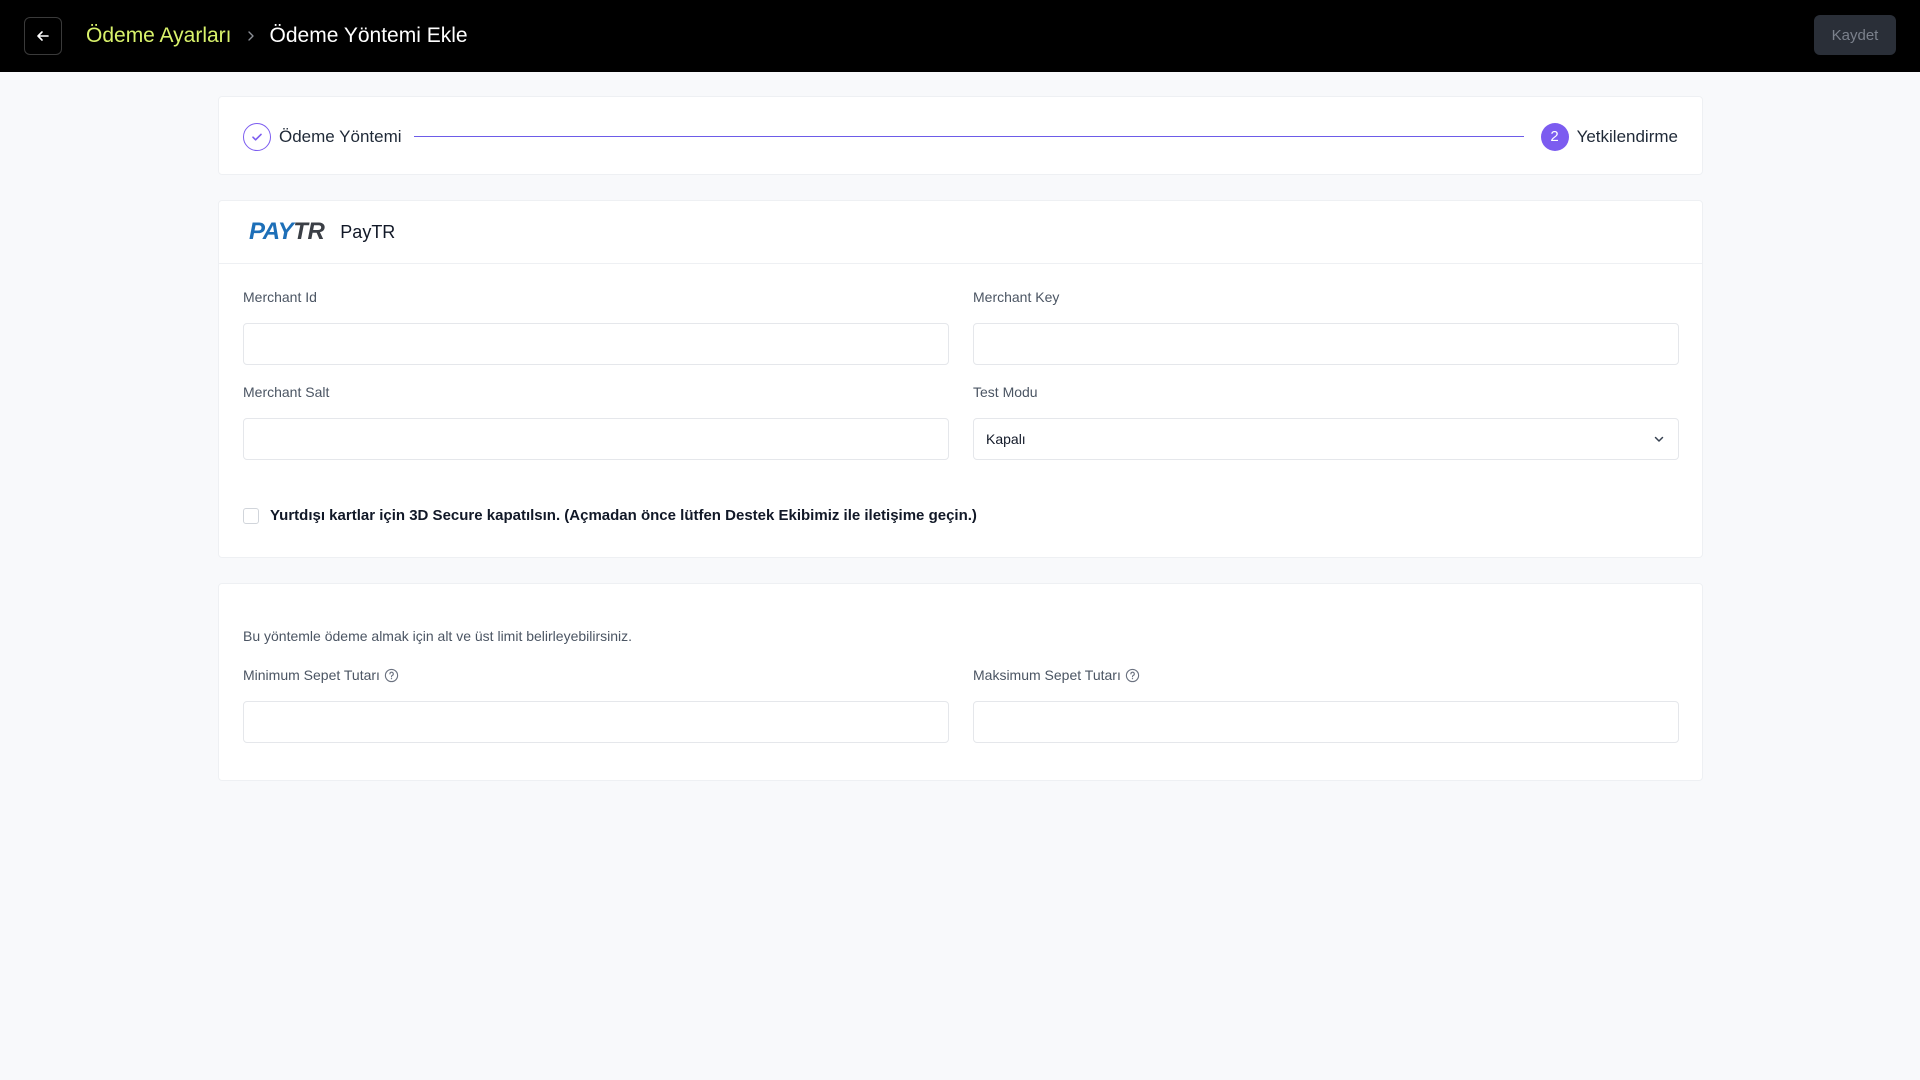 The height and width of the screenshot is (1080, 1920). I want to click on step-label: Ödeme Yöntemi, so click(340, 136).